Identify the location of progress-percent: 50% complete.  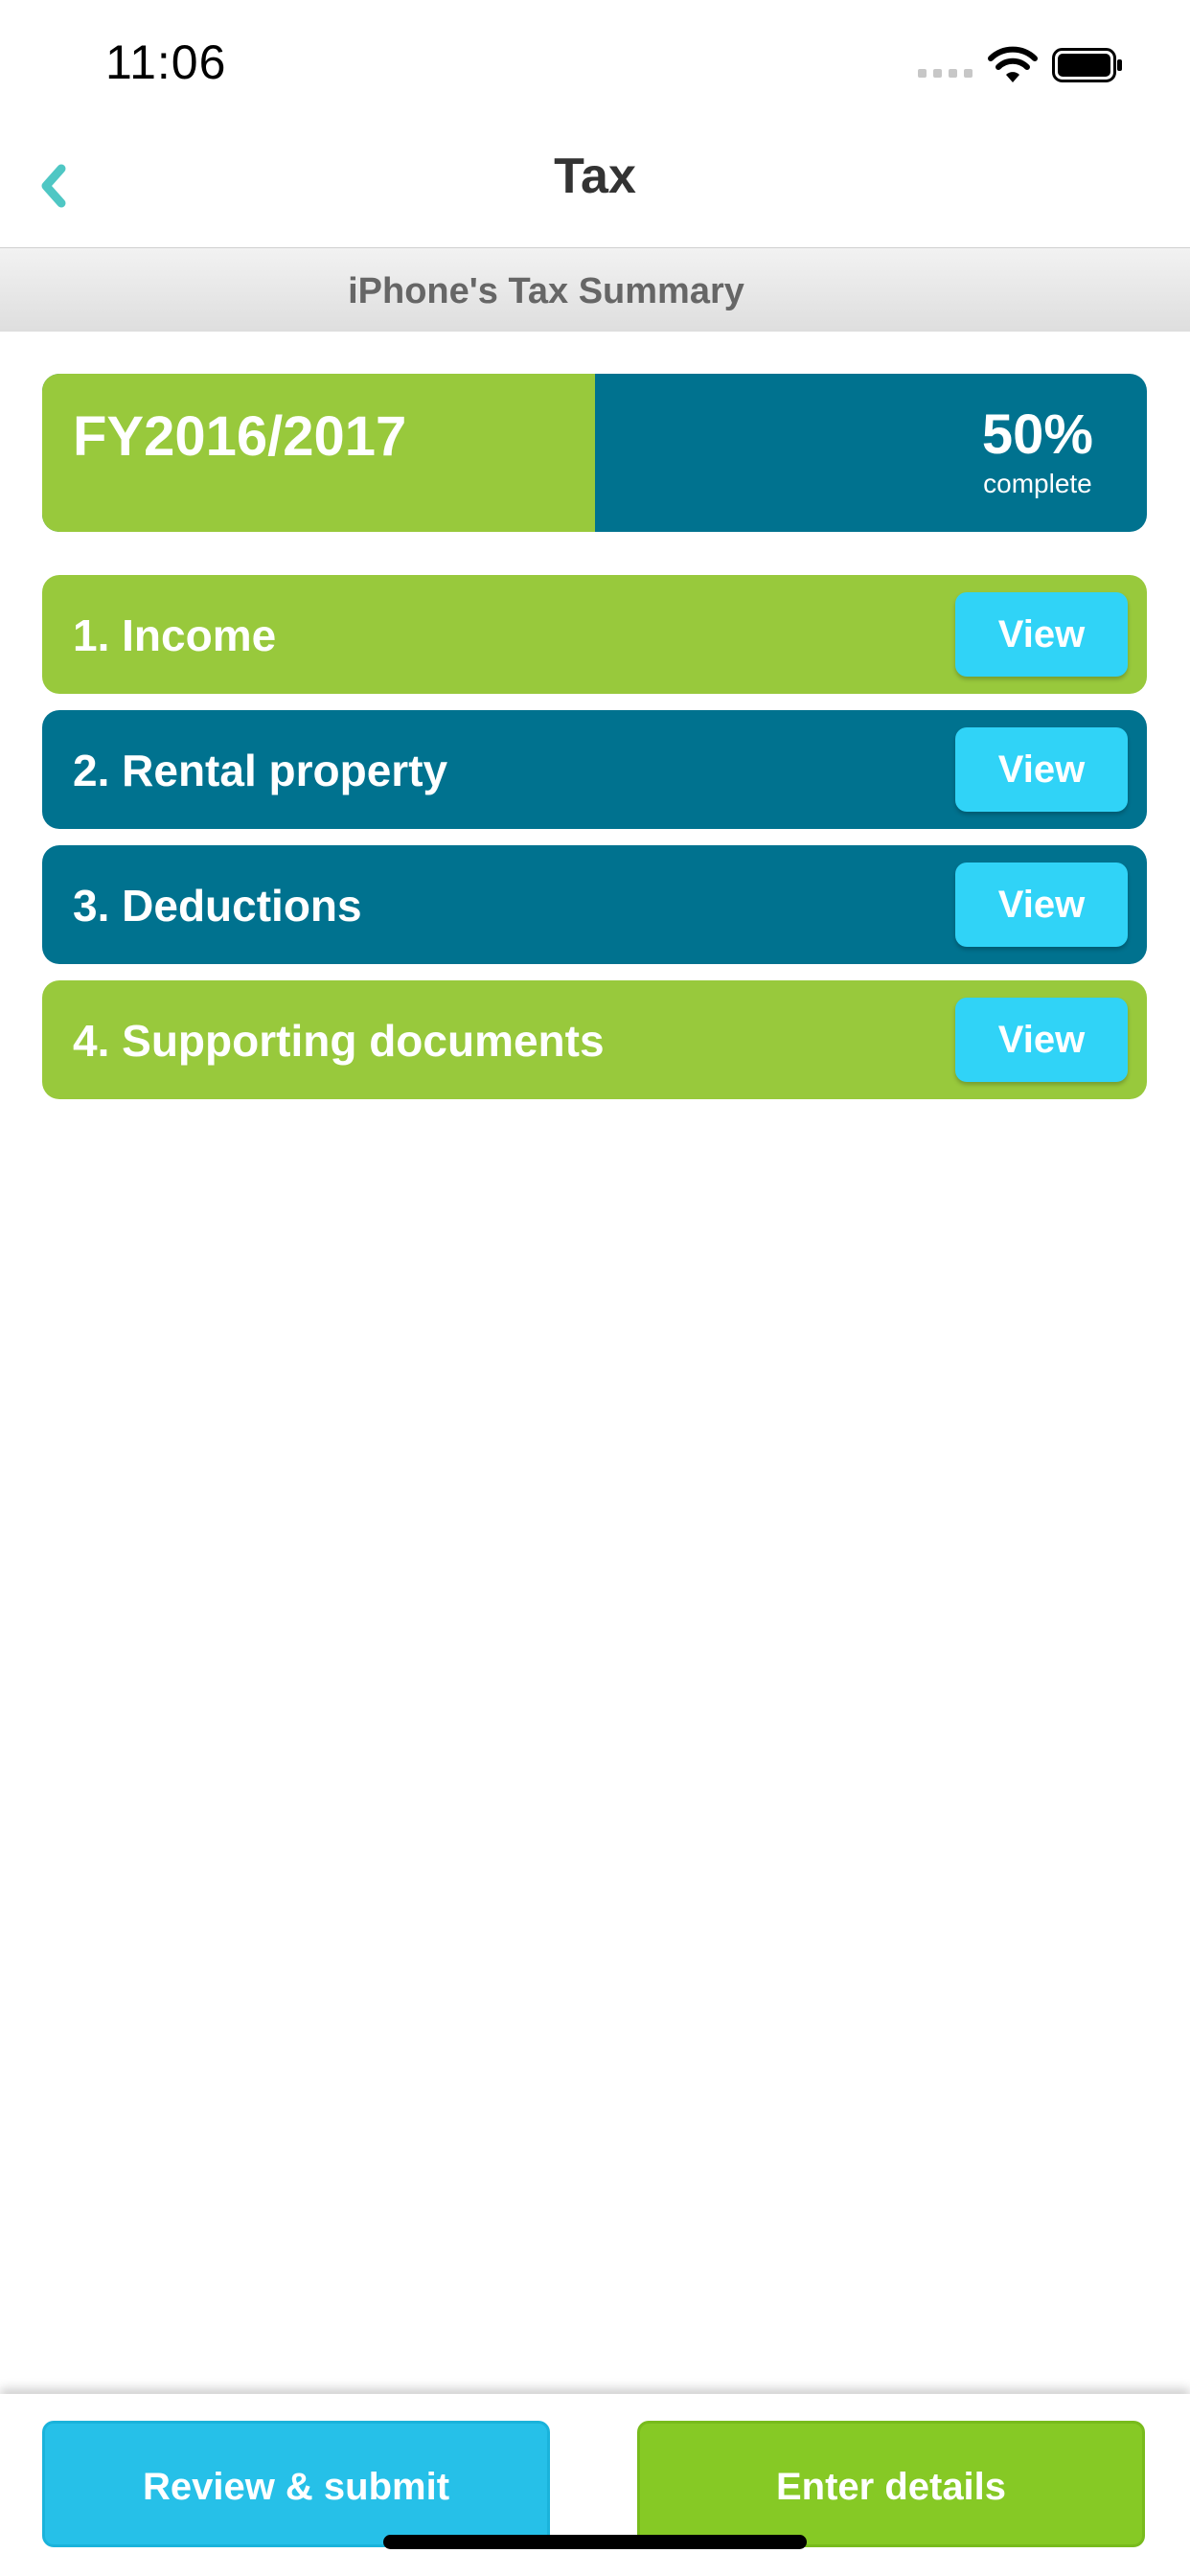
(1038, 450).